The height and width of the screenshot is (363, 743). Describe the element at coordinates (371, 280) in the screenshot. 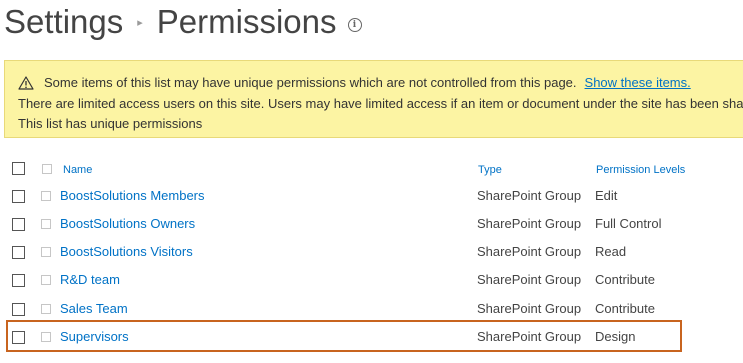

I see `table-row: R&D team SharePoint Group Contribute` at that location.